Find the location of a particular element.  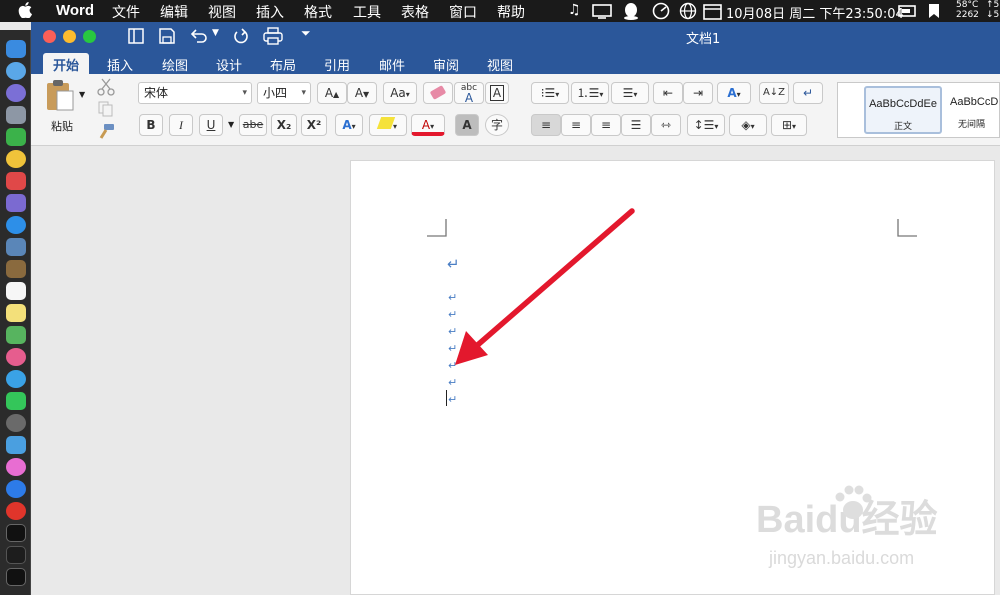

font-color-button: A▾ is located at coordinates (428, 125).